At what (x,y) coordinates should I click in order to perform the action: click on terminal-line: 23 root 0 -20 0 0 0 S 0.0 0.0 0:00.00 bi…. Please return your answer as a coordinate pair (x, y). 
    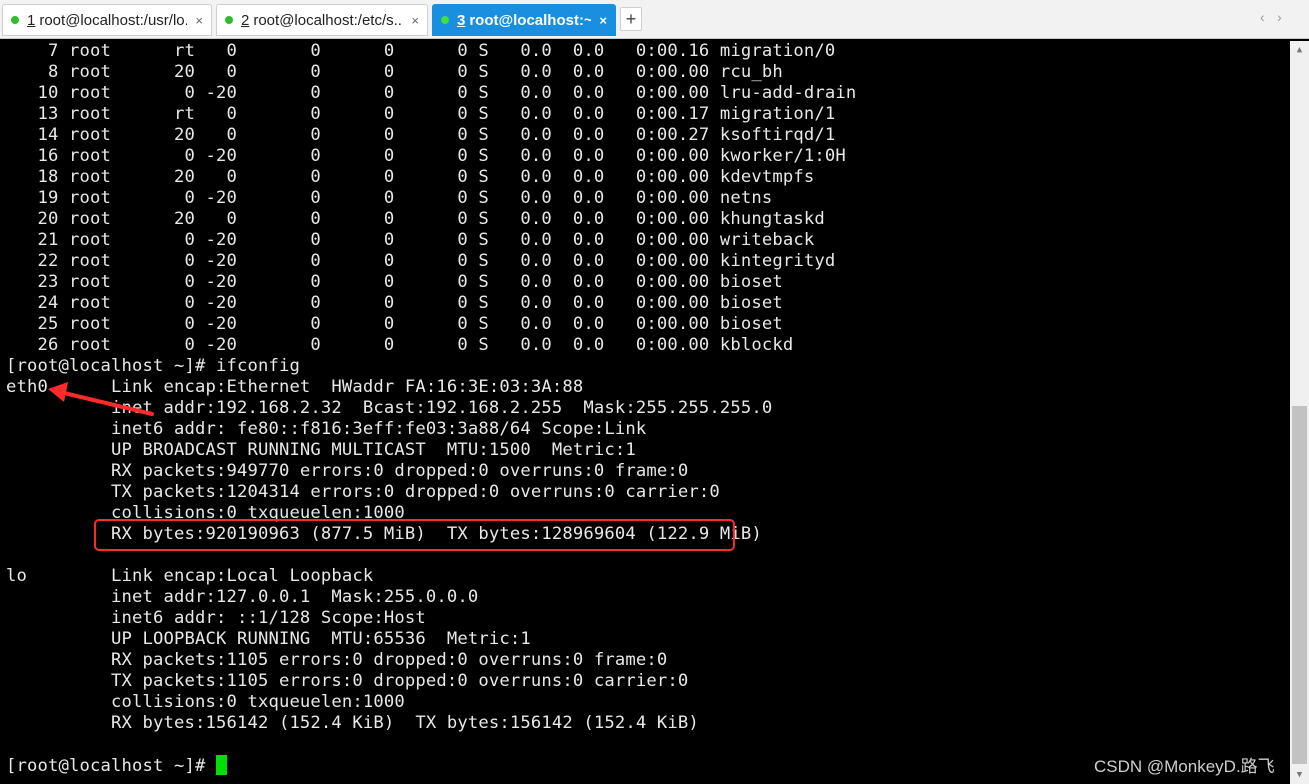
    Looking at the image, I should click on (394, 282).